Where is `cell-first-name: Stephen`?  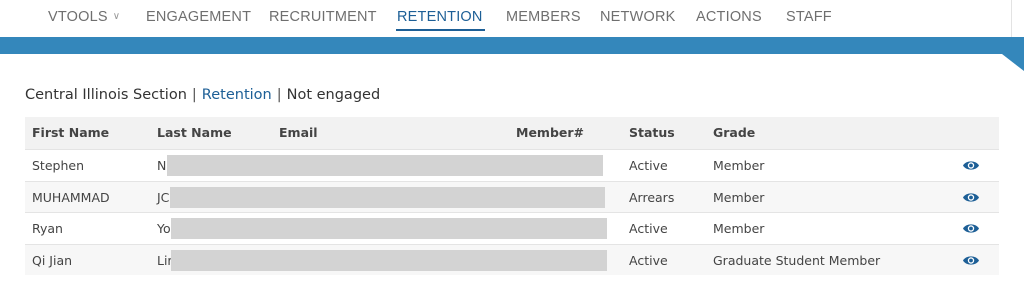
cell-first-name: Stephen is located at coordinates (58, 165).